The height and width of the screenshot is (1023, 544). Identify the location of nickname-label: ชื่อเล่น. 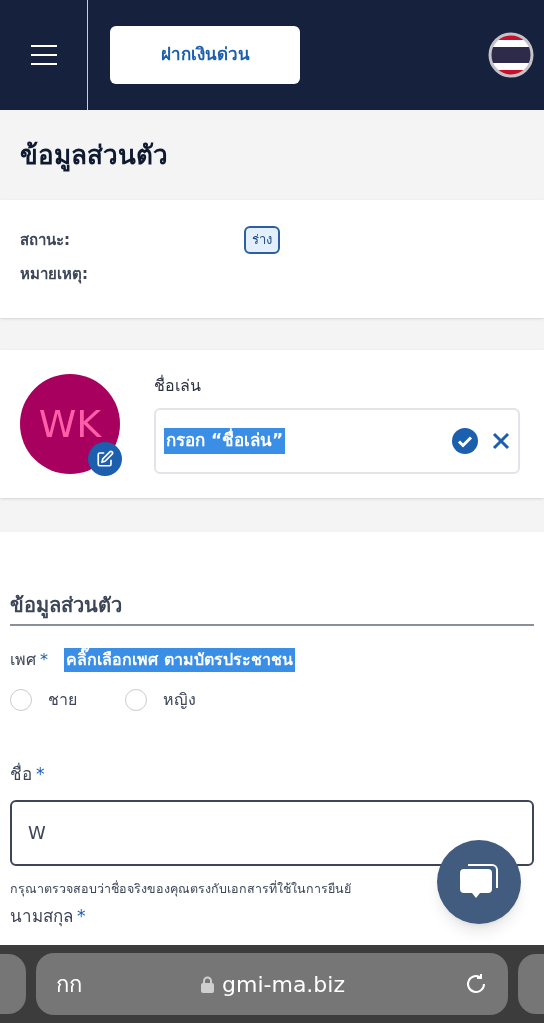
(178, 385).